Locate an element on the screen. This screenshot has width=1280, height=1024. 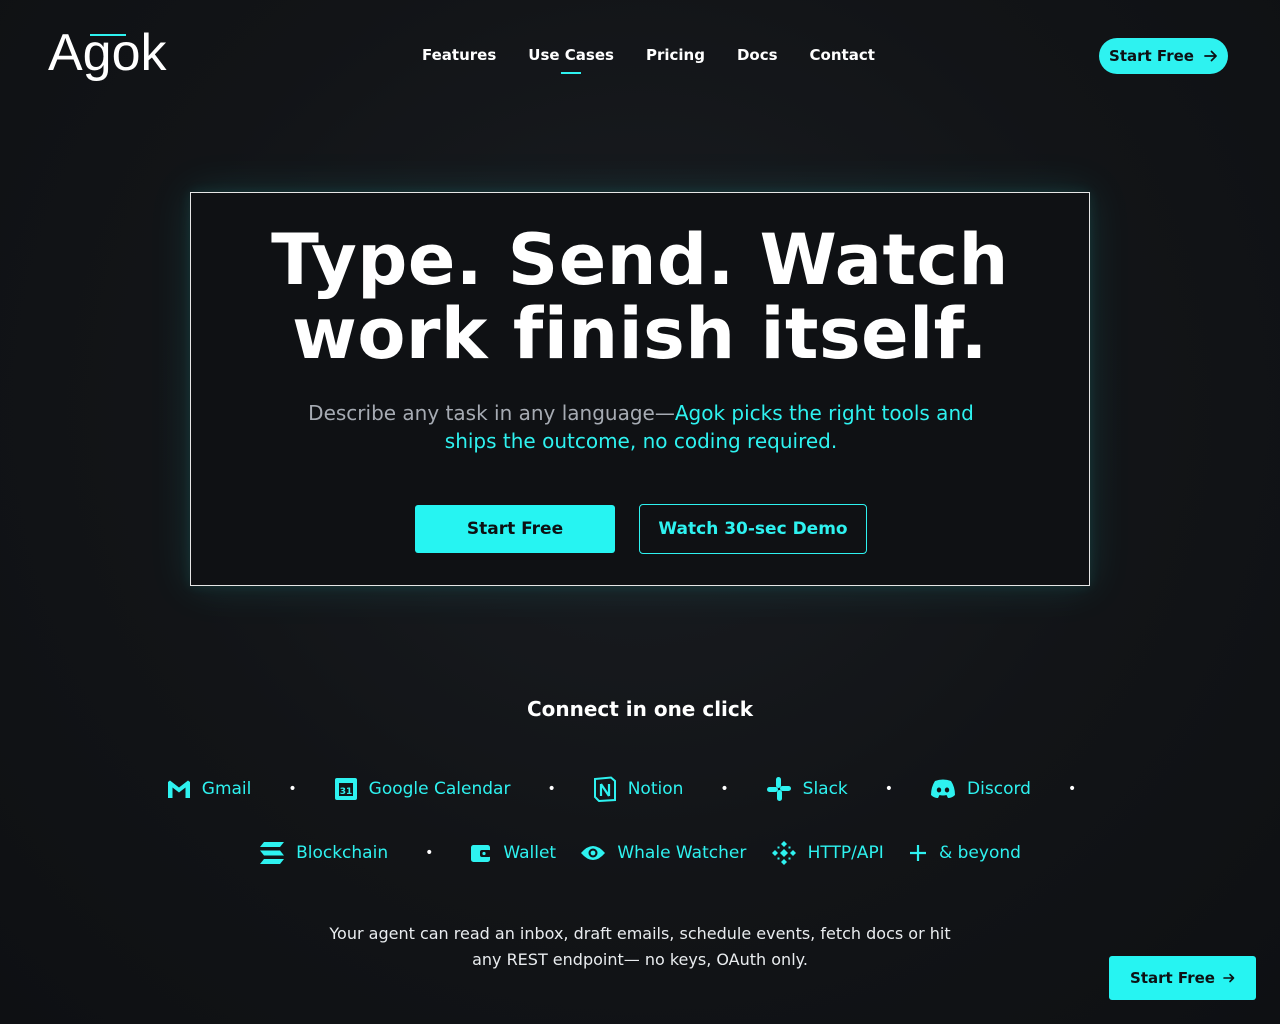
wallet-icon is located at coordinates (481, 853).